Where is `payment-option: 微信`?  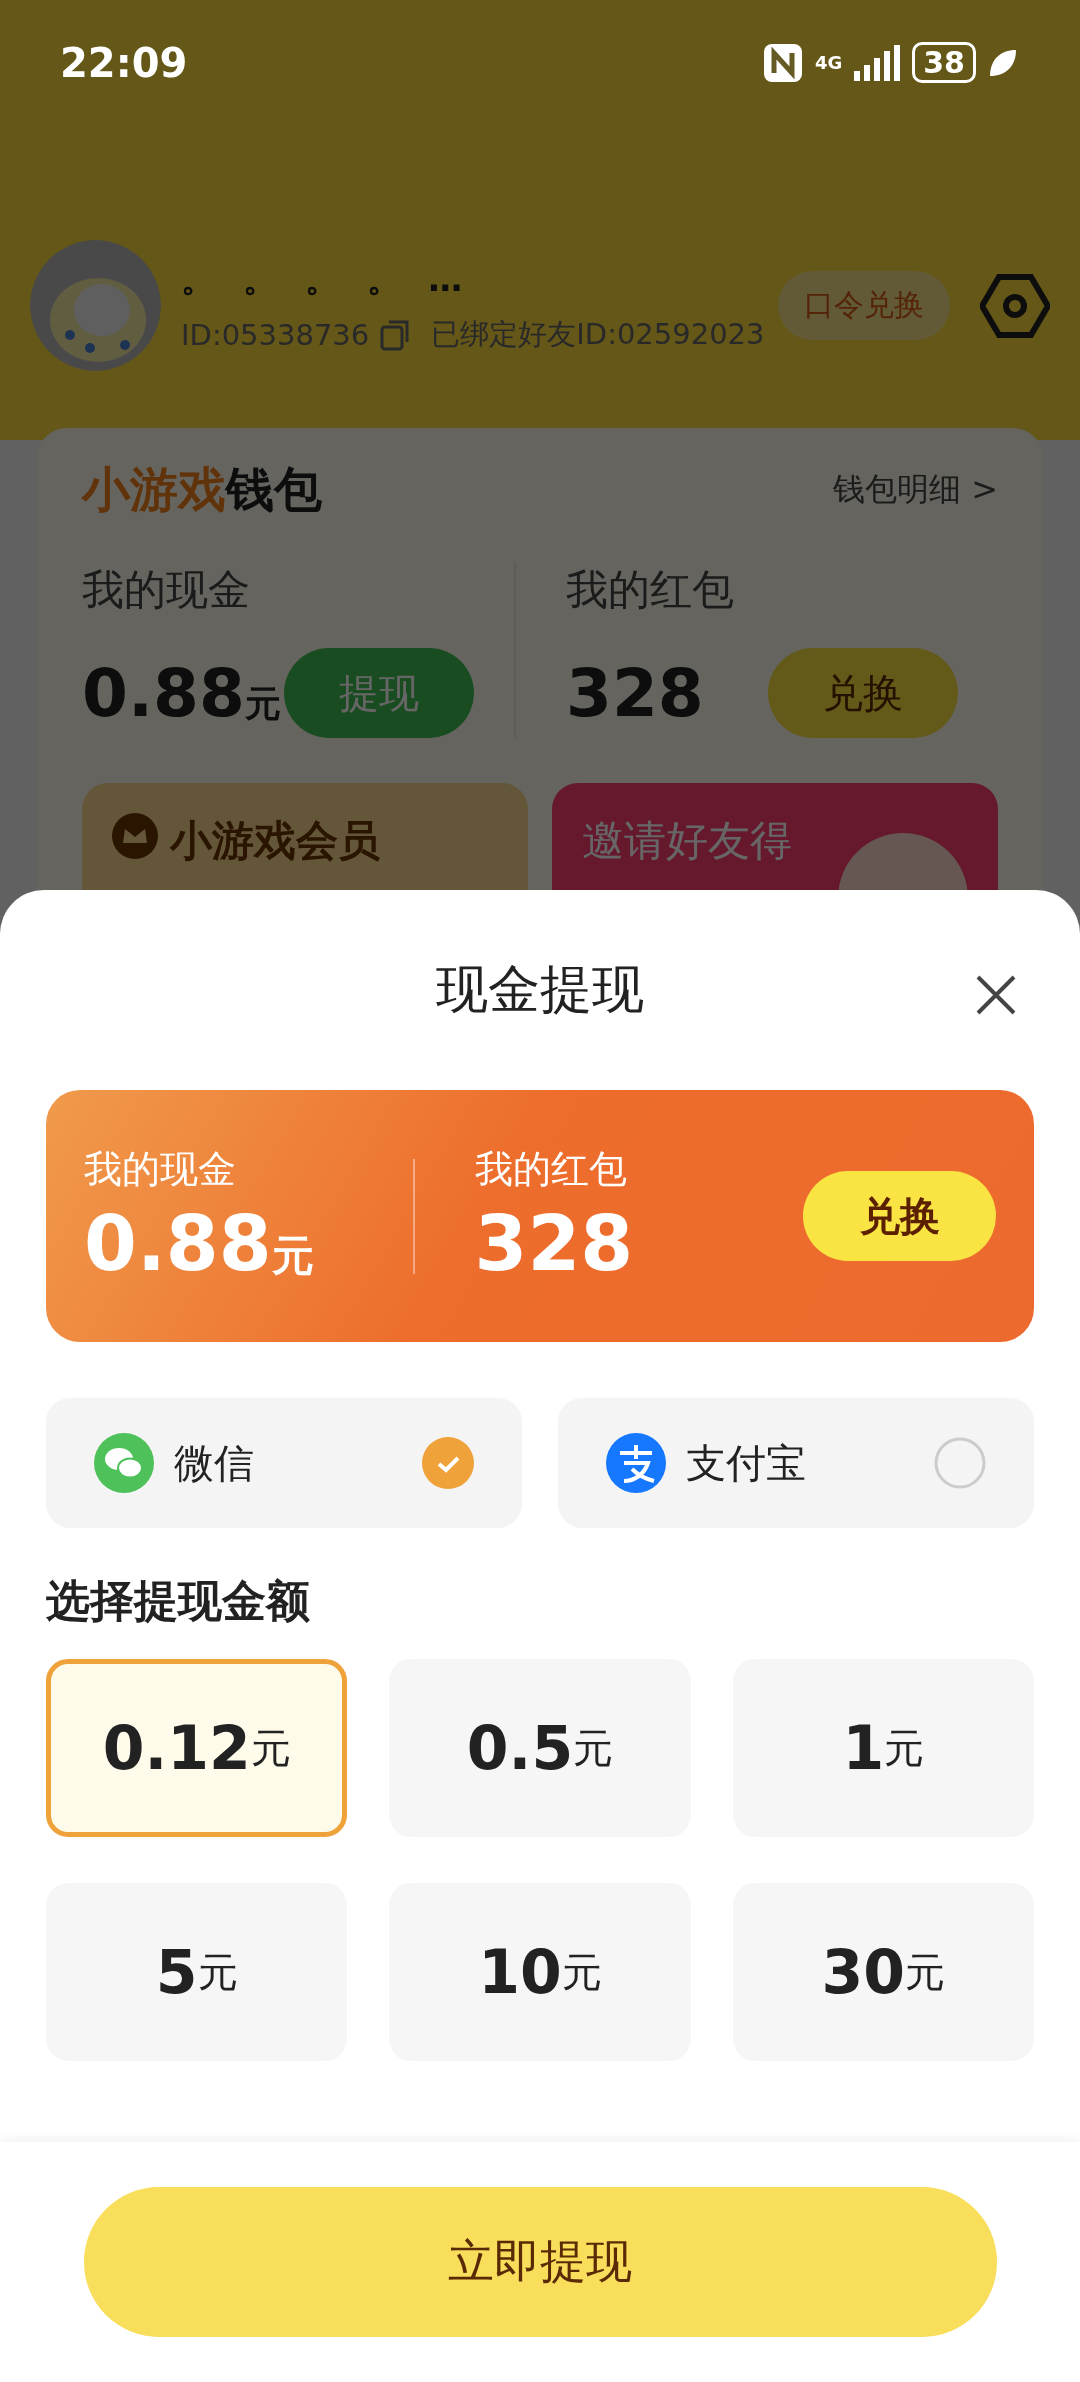 payment-option: 微信 is located at coordinates (284, 1463).